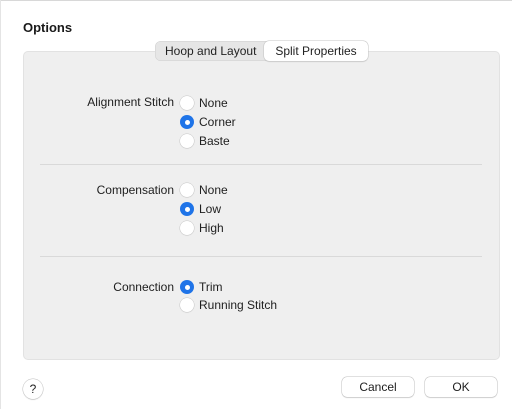 This screenshot has width=512, height=409. I want to click on tab-split-properties: Split Properties, so click(316, 51).